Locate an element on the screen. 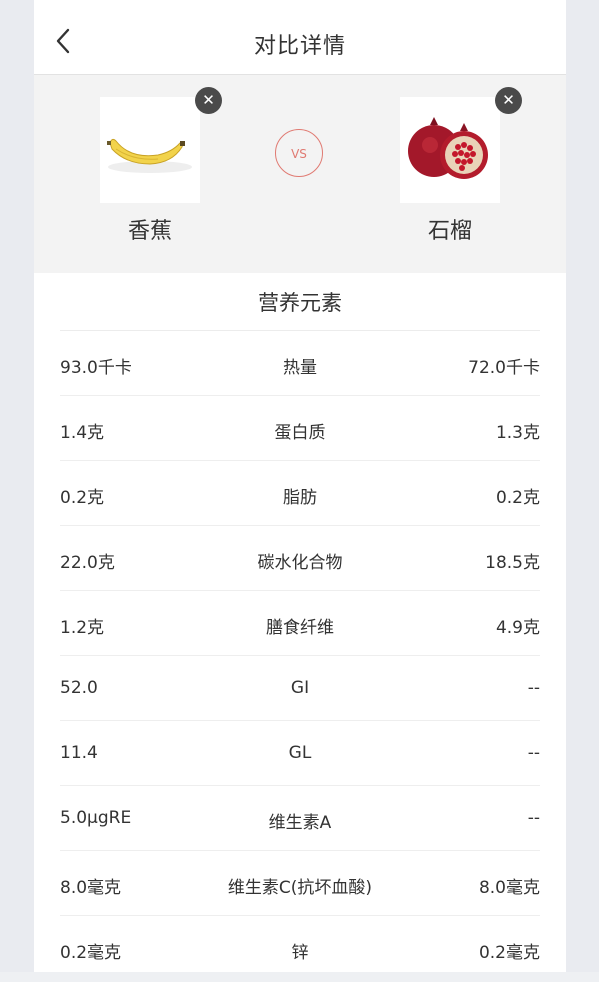  pomegranate-image is located at coordinates (450, 150).